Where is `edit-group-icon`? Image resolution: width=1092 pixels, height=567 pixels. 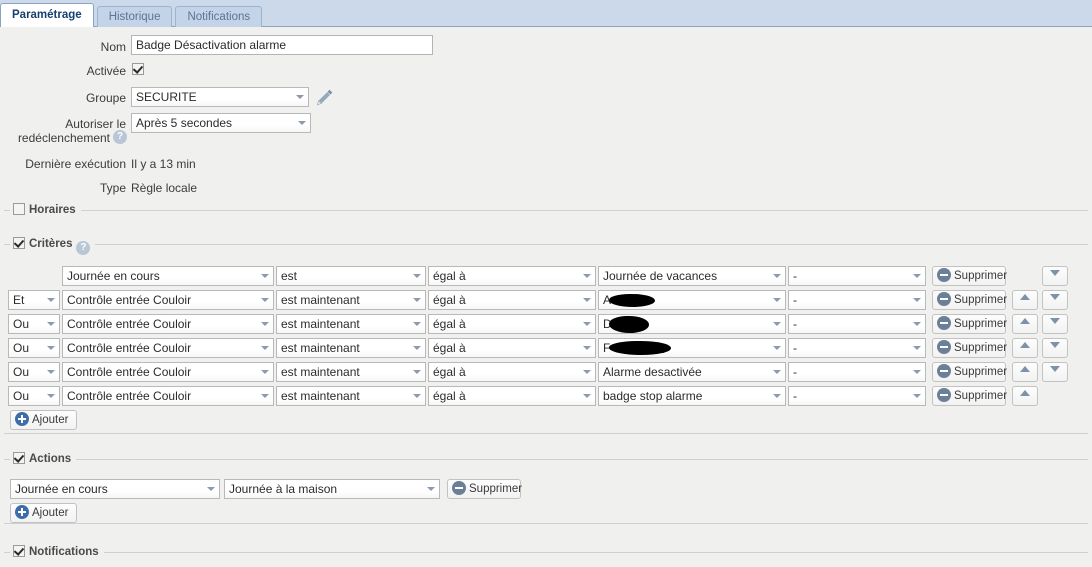 edit-group-icon is located at coordinates (324, 97).